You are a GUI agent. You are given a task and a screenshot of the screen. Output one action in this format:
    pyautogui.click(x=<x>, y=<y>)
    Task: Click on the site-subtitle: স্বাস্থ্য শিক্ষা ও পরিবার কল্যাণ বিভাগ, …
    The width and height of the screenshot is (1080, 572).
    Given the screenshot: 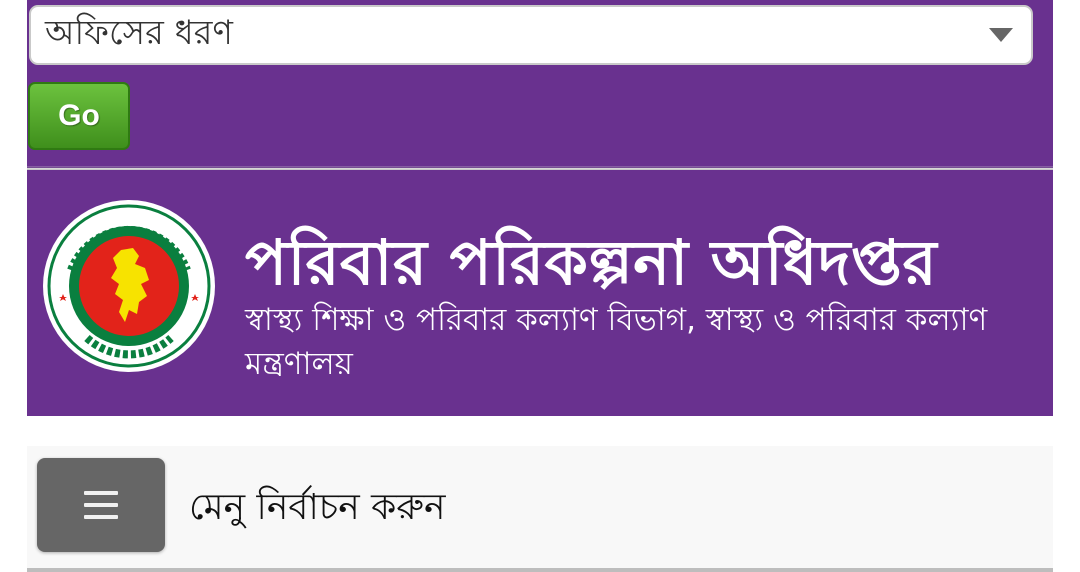 What is the action you would take?
    pyautogui.click(x=616, y=342)
    